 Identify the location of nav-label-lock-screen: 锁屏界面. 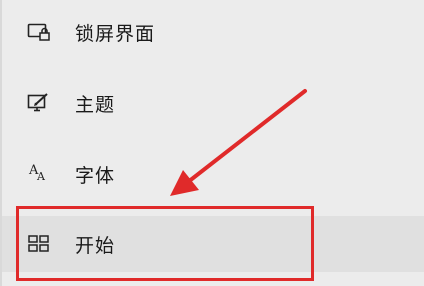
(115, 33).